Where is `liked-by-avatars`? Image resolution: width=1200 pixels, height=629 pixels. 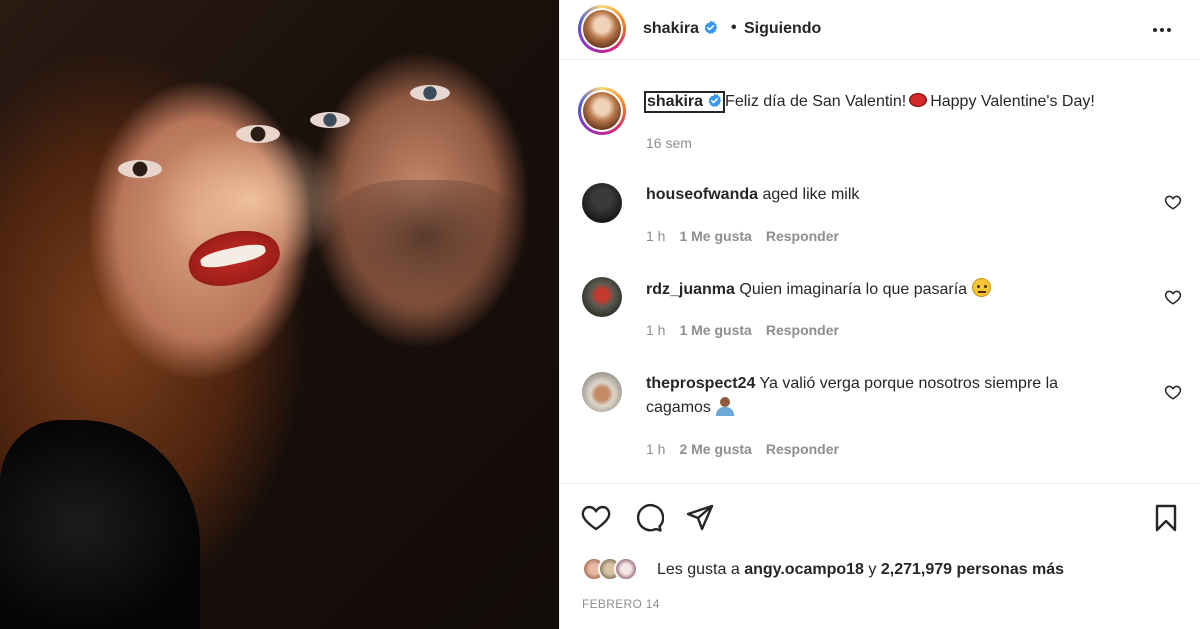
liked-by-avatars is located at coordinates (610, 569).